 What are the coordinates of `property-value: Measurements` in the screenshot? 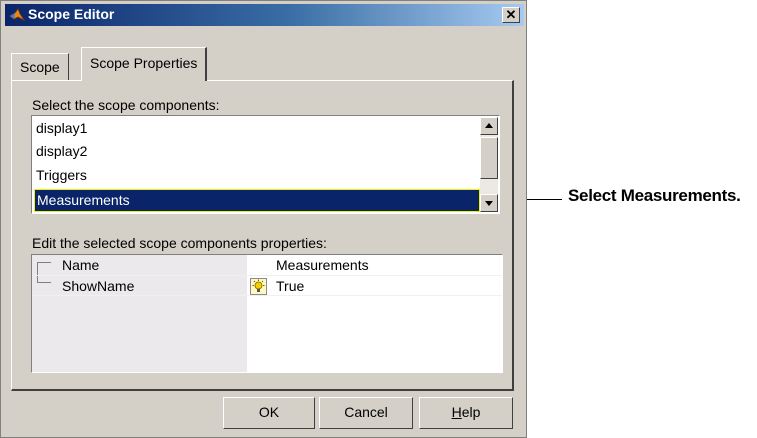 It's located at (322, 265).